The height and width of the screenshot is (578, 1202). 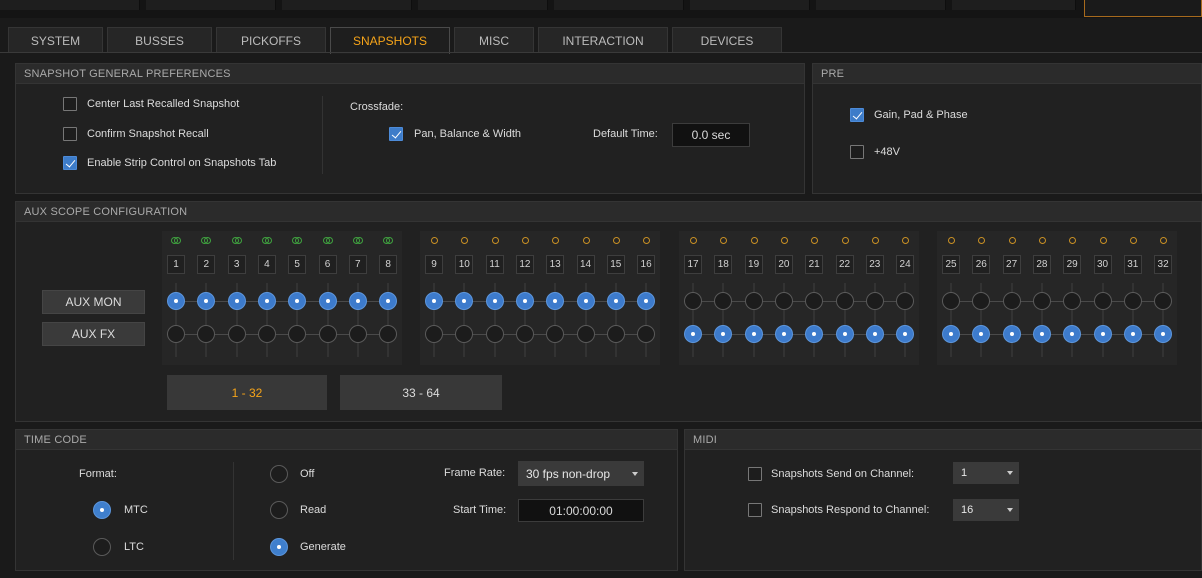 I want to click on bank-33-64-button: 33 - 64, so click(x=421, y=392).